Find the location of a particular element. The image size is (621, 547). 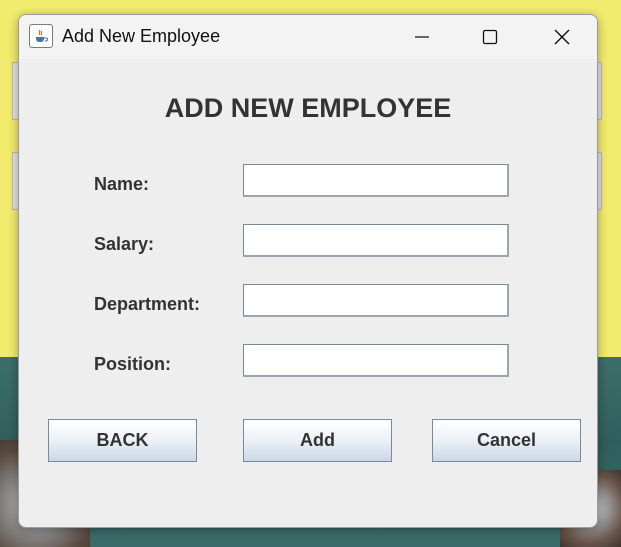

java-app-icon is located at coordinates (41, 36).